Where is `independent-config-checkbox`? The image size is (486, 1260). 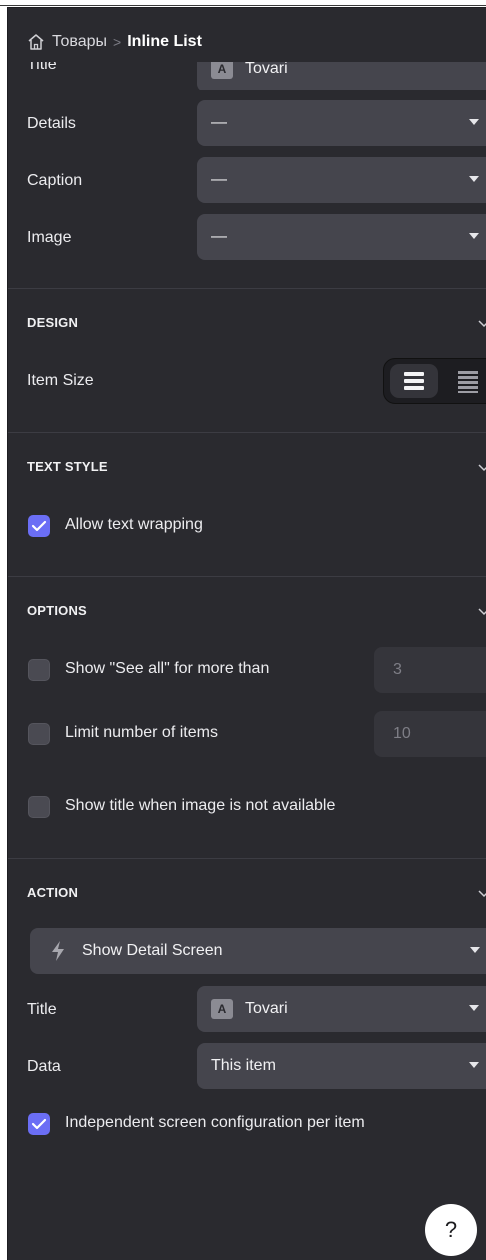 independent-config-checkbox is located at coordinates (39, 1124).